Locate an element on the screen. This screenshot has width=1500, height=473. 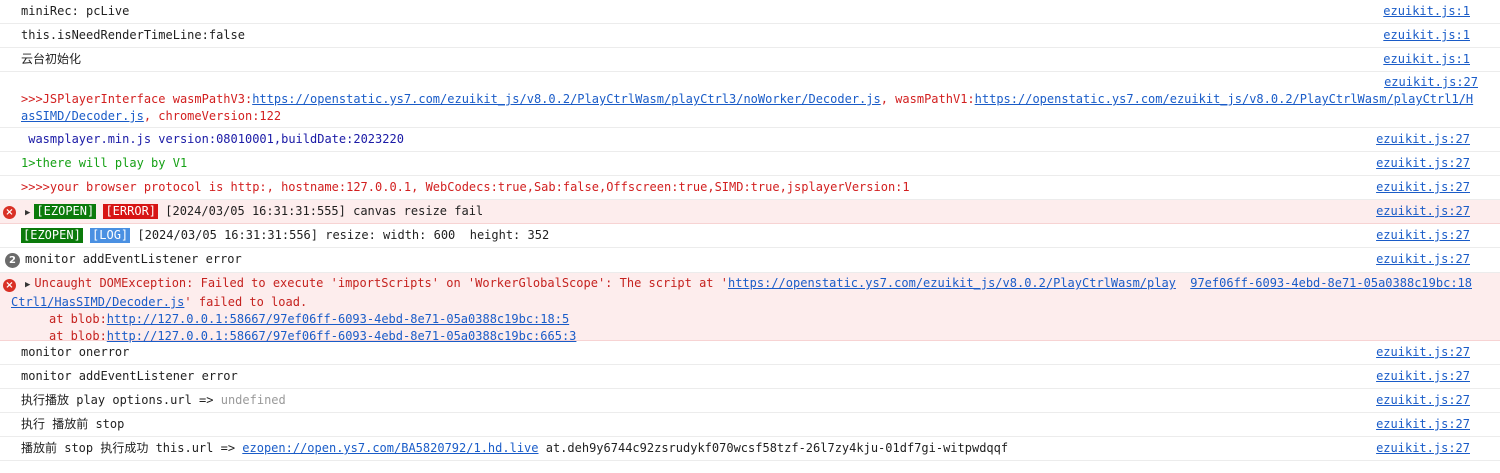
log-prefix: >>>JSPlayerInterface wasmPathV3: is located at coordinates (137, 99).